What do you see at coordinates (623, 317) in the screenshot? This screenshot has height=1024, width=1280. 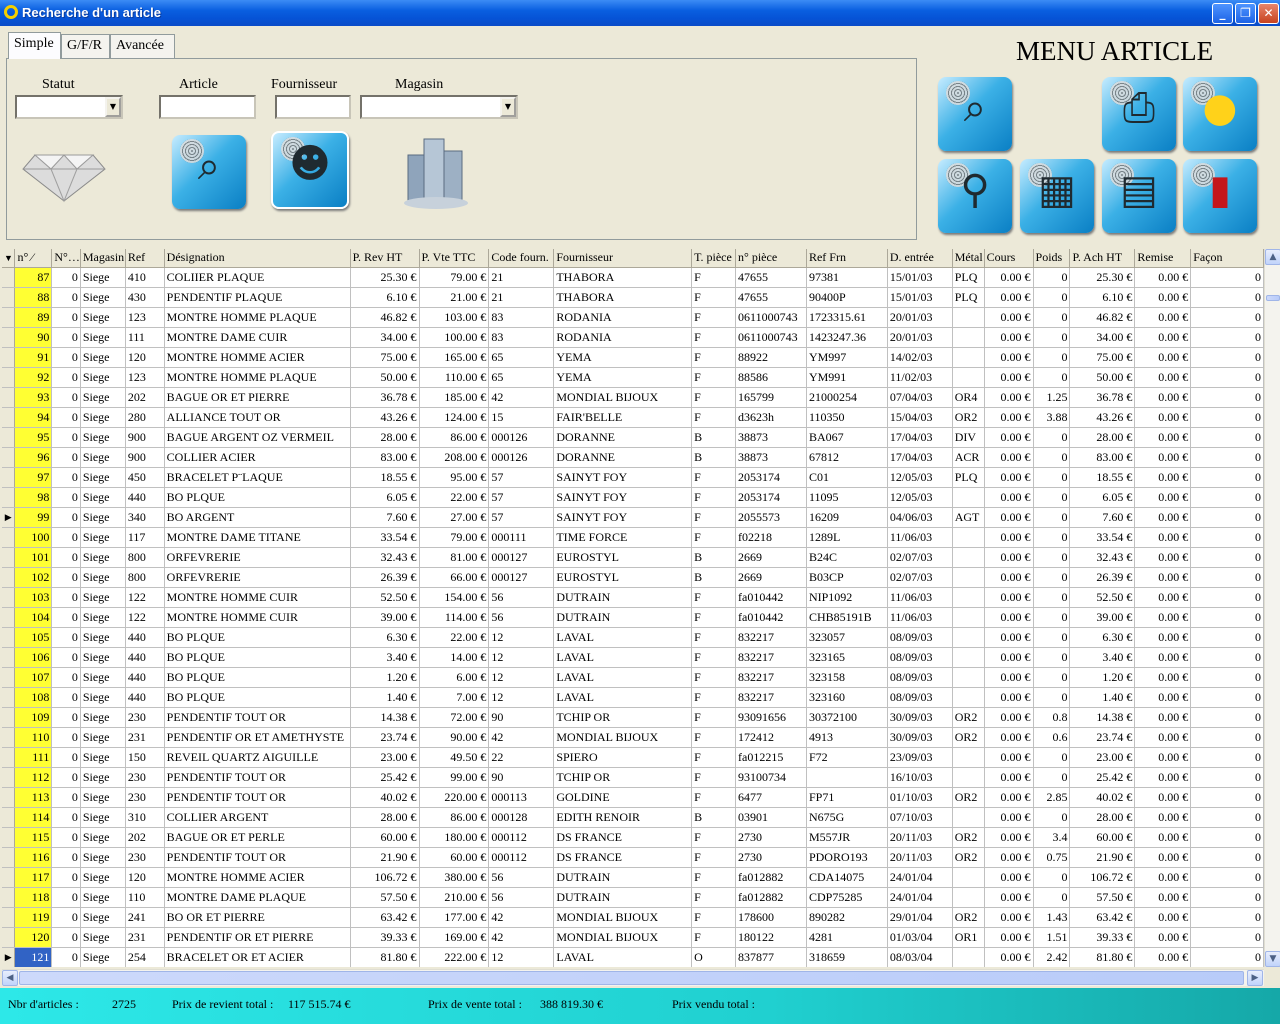 I see `table-cell: RODANIA` at bounding box center [623, 317].